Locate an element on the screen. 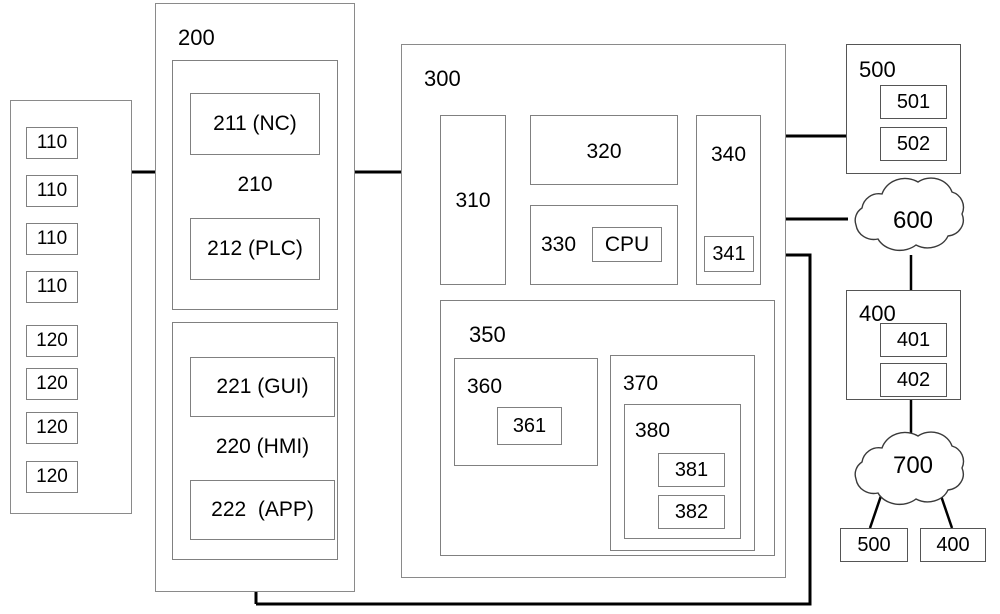  unit-382-label: 382 is located at coordinates (691, 512).